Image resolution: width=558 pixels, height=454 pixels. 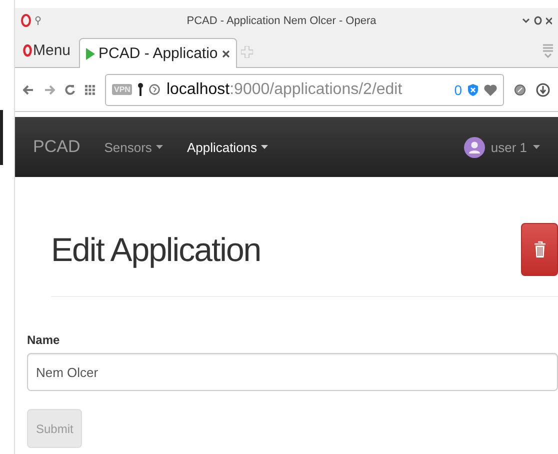 What do you see at coordinates (157, 53) in the screenshot?
I see `browser-tab: PCAD - Applicatio` at bounding box center [157, 53].